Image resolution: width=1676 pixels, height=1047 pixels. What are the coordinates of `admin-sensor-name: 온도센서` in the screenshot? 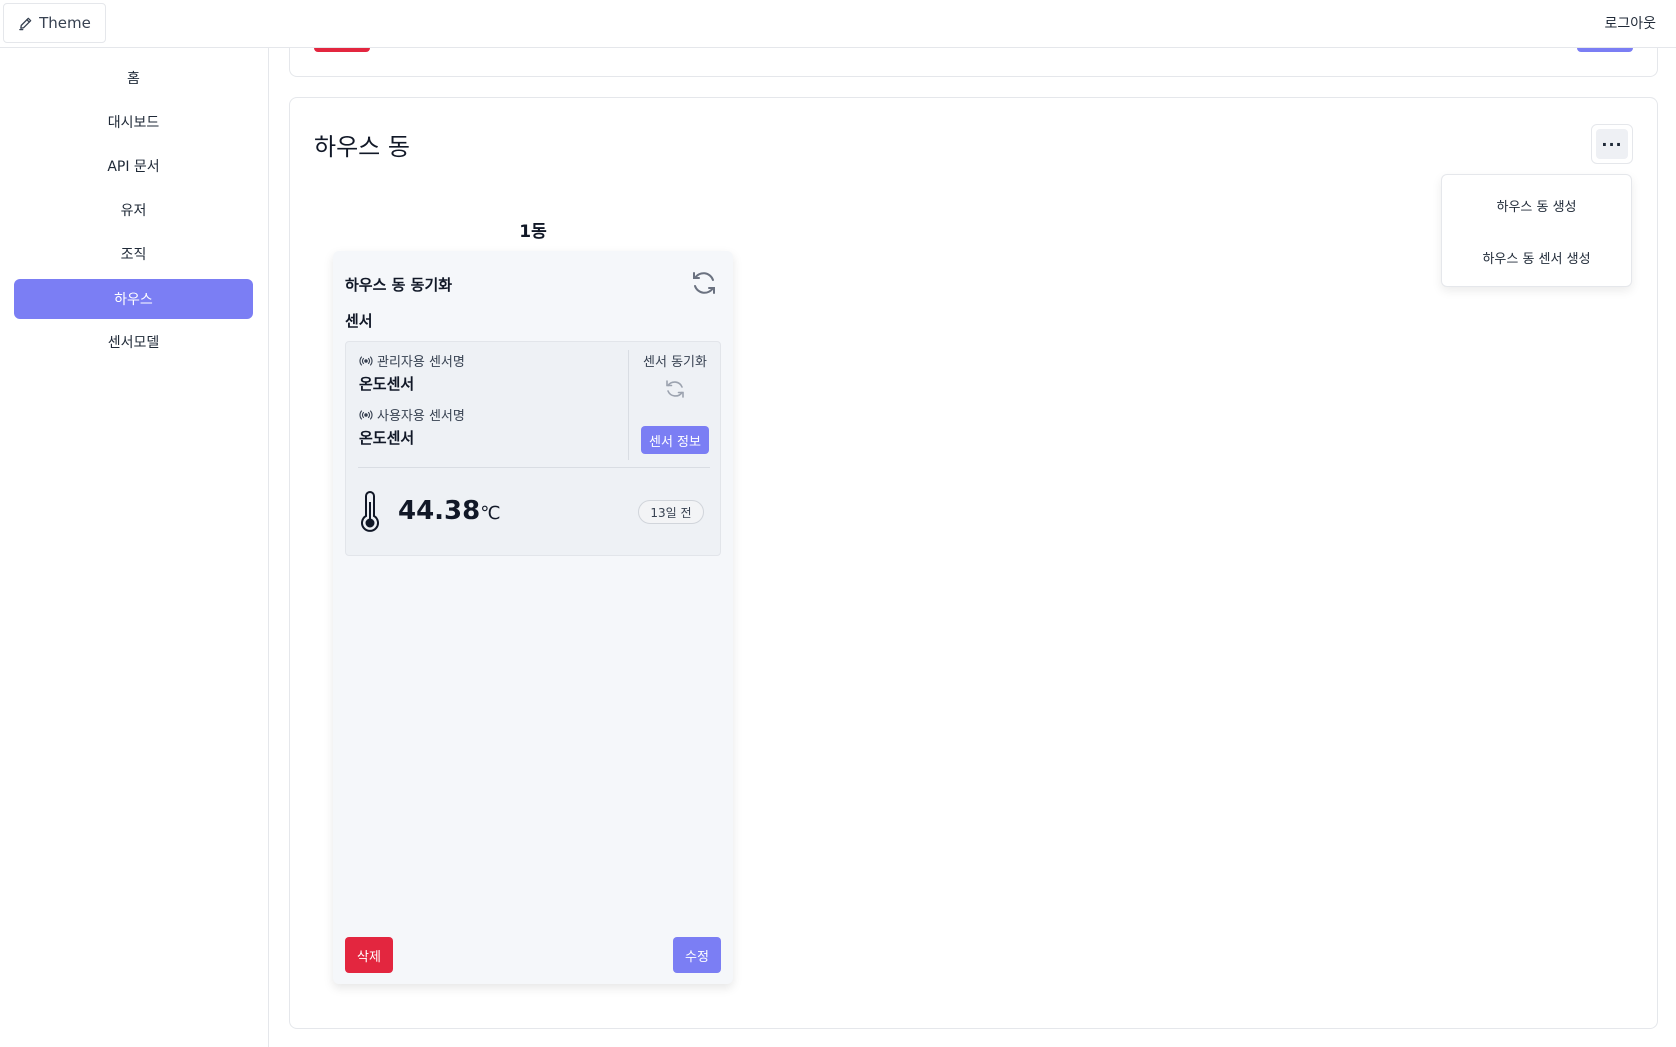 It's located at (387, 384).